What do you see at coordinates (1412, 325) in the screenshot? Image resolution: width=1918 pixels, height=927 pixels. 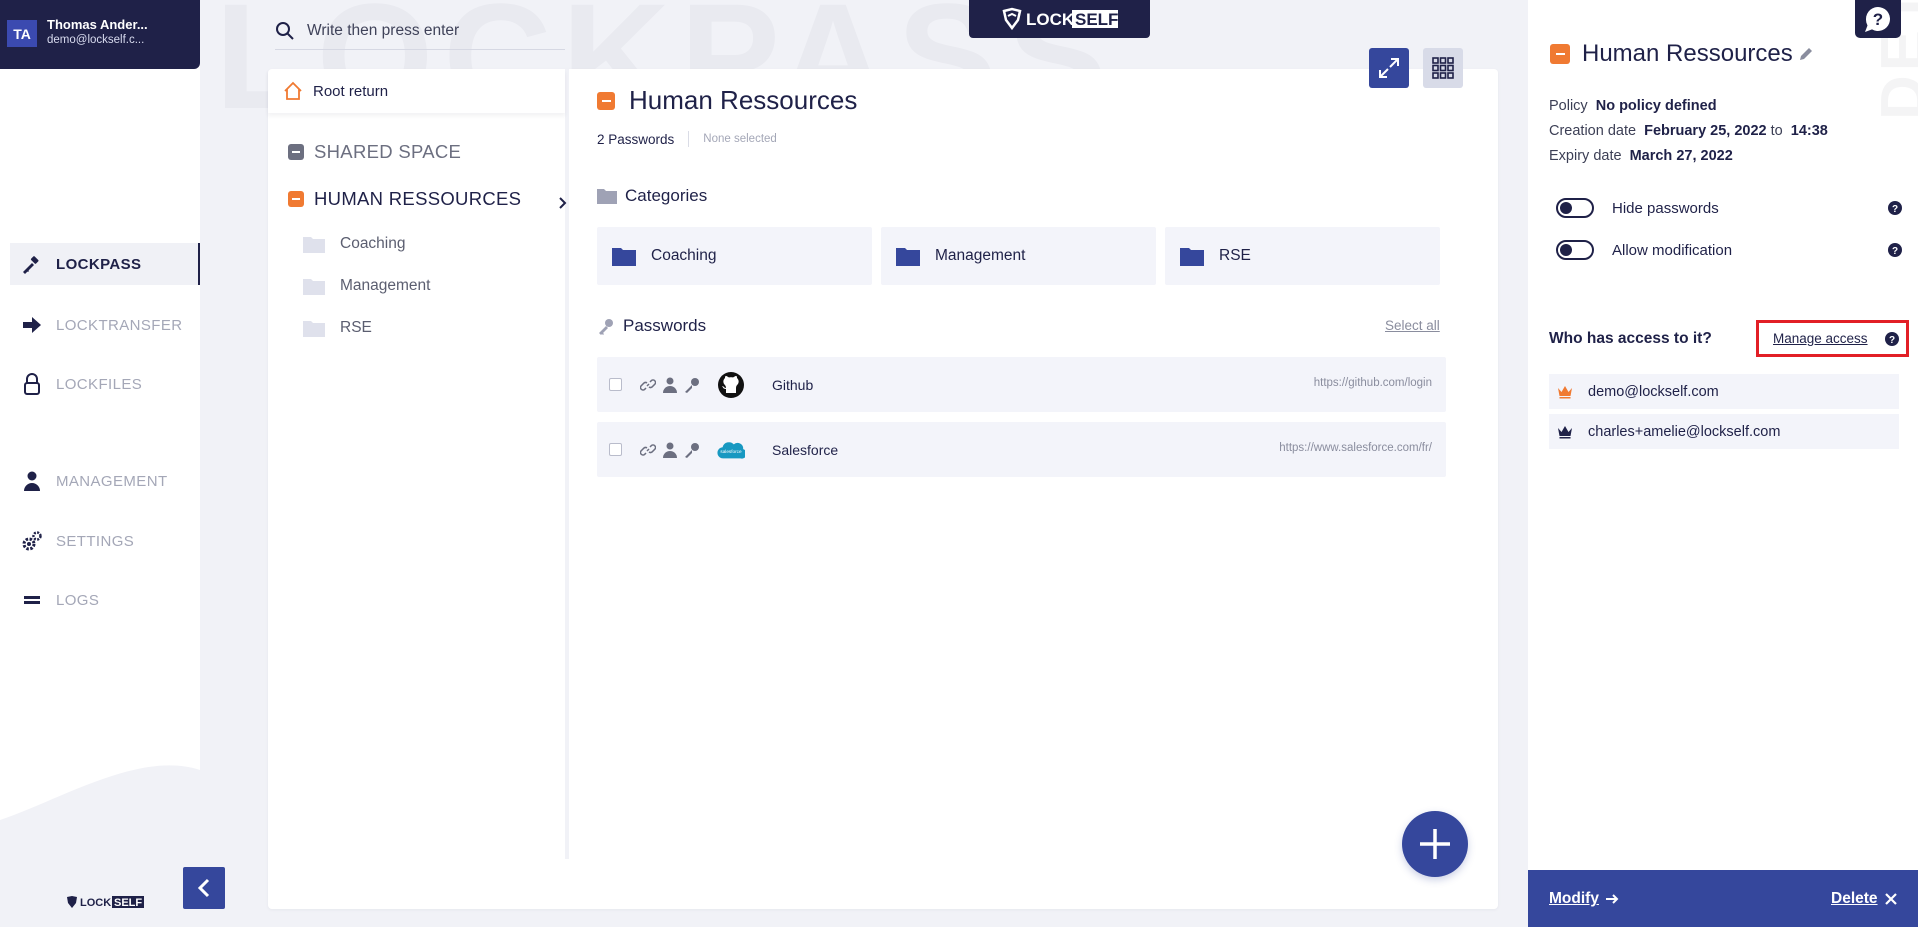 I see `select-all-link: Select all` at bounding box center [1412, 325].